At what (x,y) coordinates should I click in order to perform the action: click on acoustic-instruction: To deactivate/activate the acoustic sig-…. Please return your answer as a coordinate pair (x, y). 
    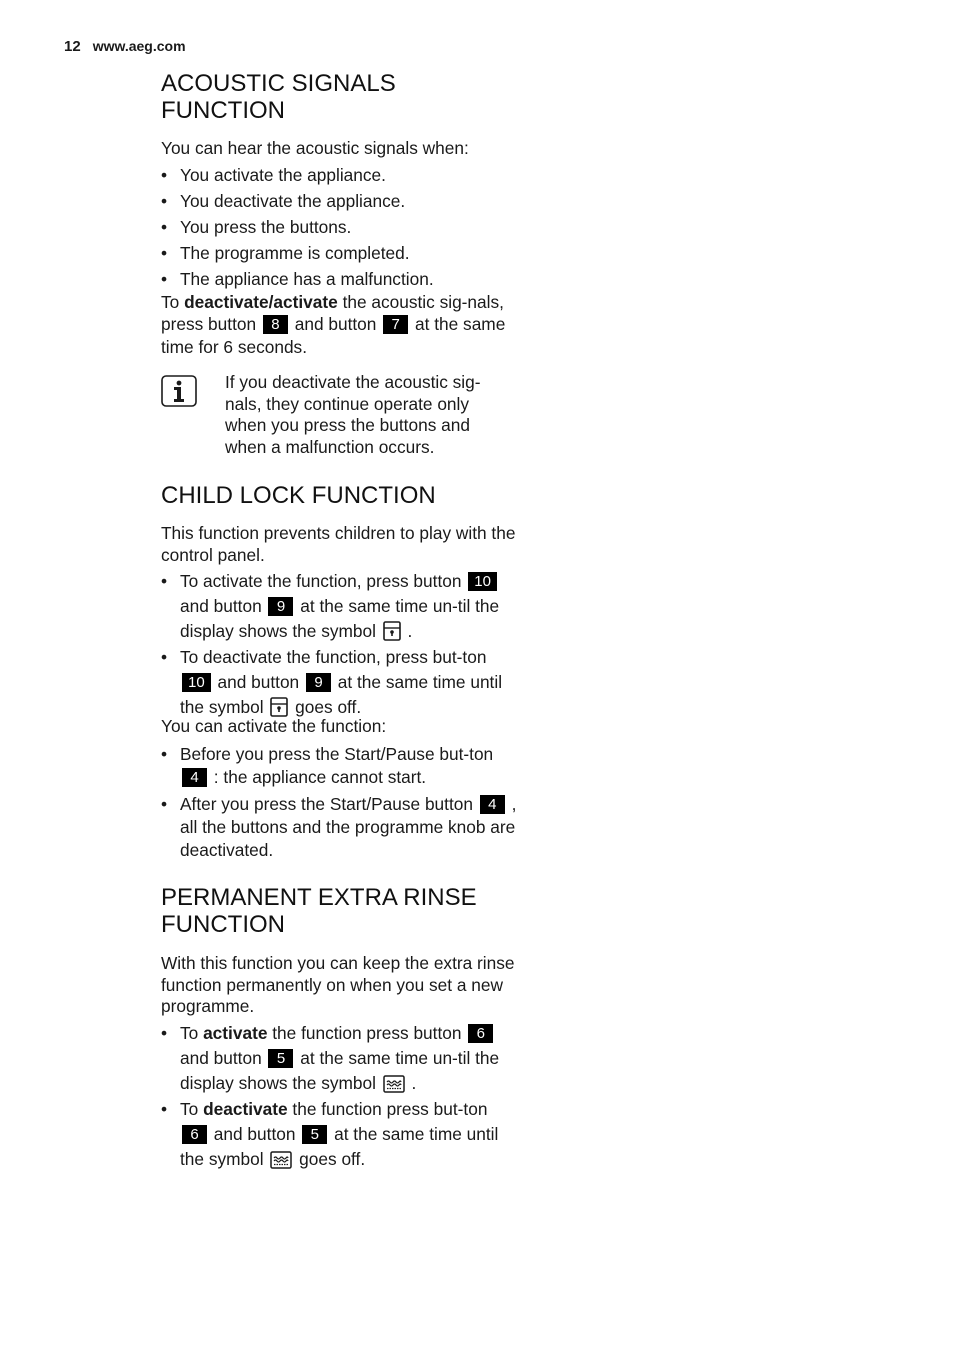
    Looking at the image, I should click on (333, 324).